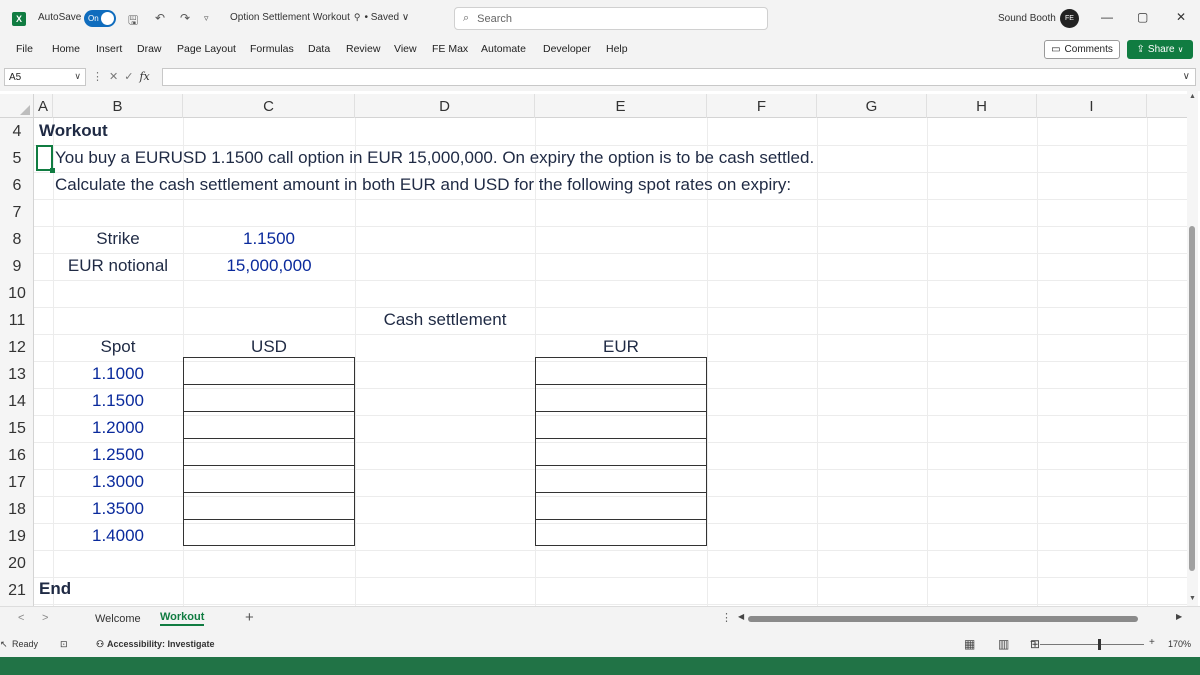  What do you see at coordinates (741, 616) in the screenshot?
I see `scroll-left-icon: ◀` at bounding box center [741, 616].